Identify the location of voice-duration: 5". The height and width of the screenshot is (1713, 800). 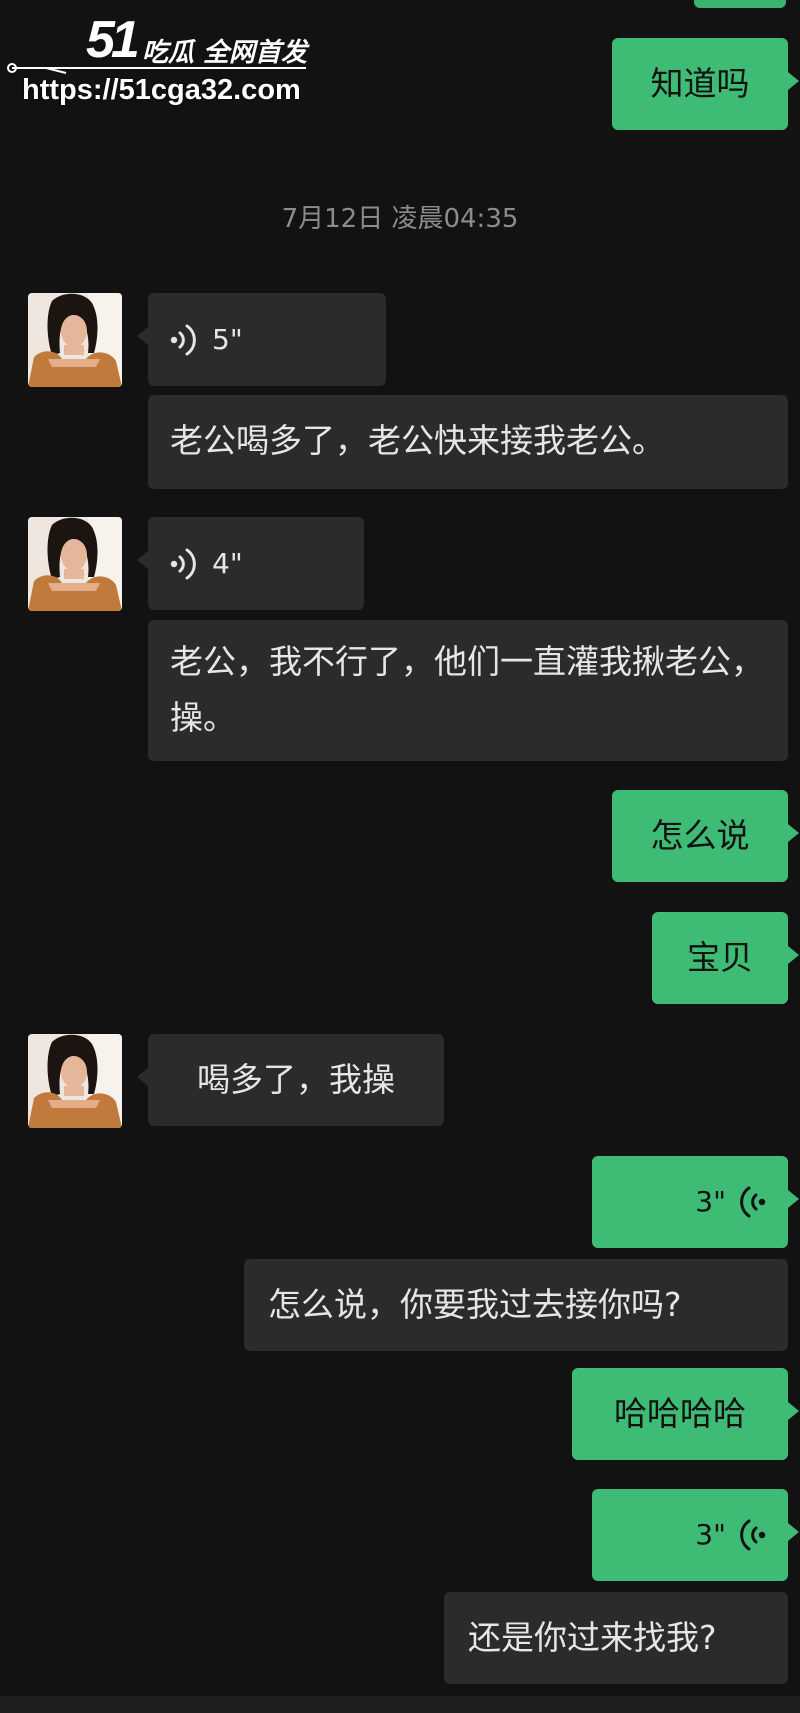
(227, 339).